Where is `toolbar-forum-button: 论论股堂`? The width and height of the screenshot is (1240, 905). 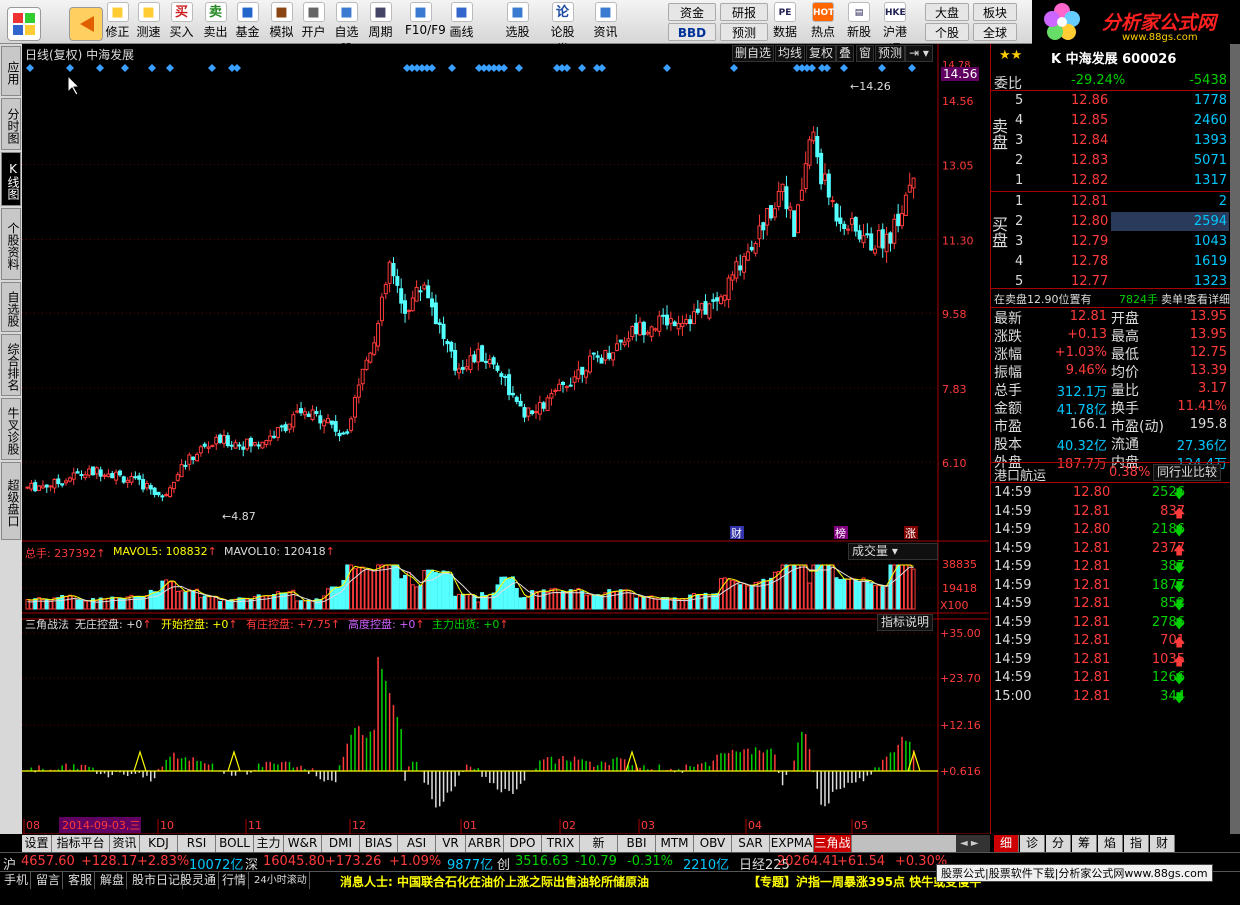 toolbar-forum-button: 论论股堂 is located at coordinates (562, 29).